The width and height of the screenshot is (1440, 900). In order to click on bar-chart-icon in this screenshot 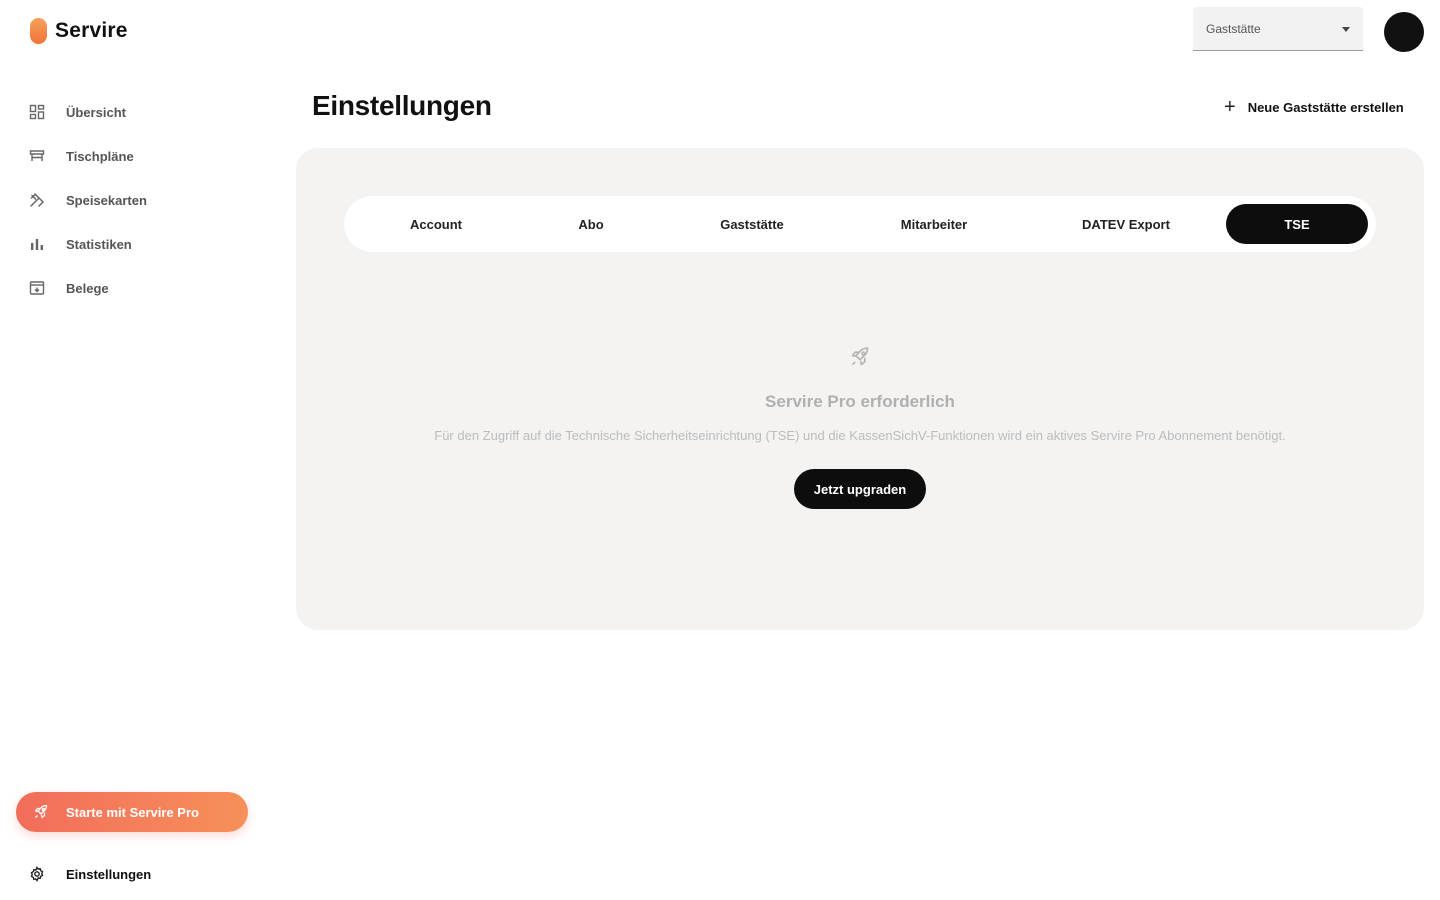, I will do `click(37, 244)`.